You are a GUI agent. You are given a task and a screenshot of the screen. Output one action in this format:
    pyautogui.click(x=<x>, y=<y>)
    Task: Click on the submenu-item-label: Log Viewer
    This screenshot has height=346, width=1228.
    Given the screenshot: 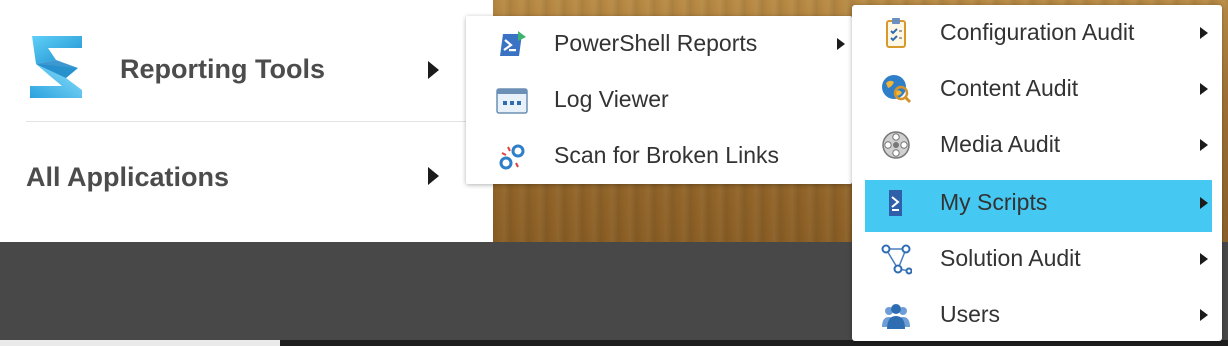 What is the action you would take?
    pyautogui.click(x=611, y=99)
    